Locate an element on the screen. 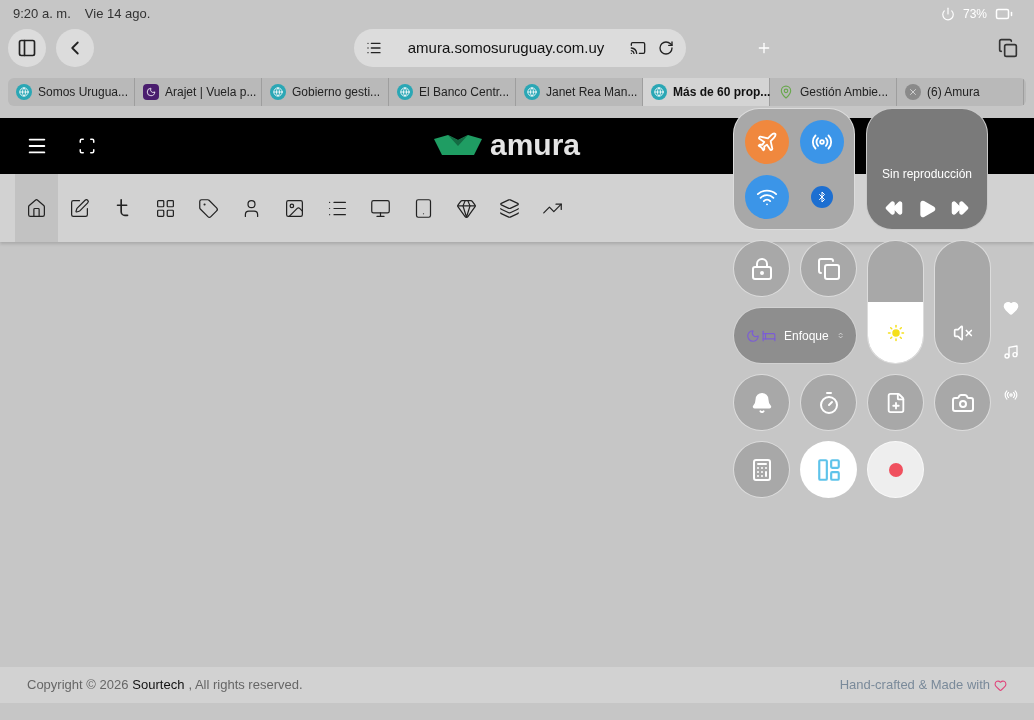 The height and width of the screenshot is (720, 1034). antenna-icon is located at coordinates (1011, 395).